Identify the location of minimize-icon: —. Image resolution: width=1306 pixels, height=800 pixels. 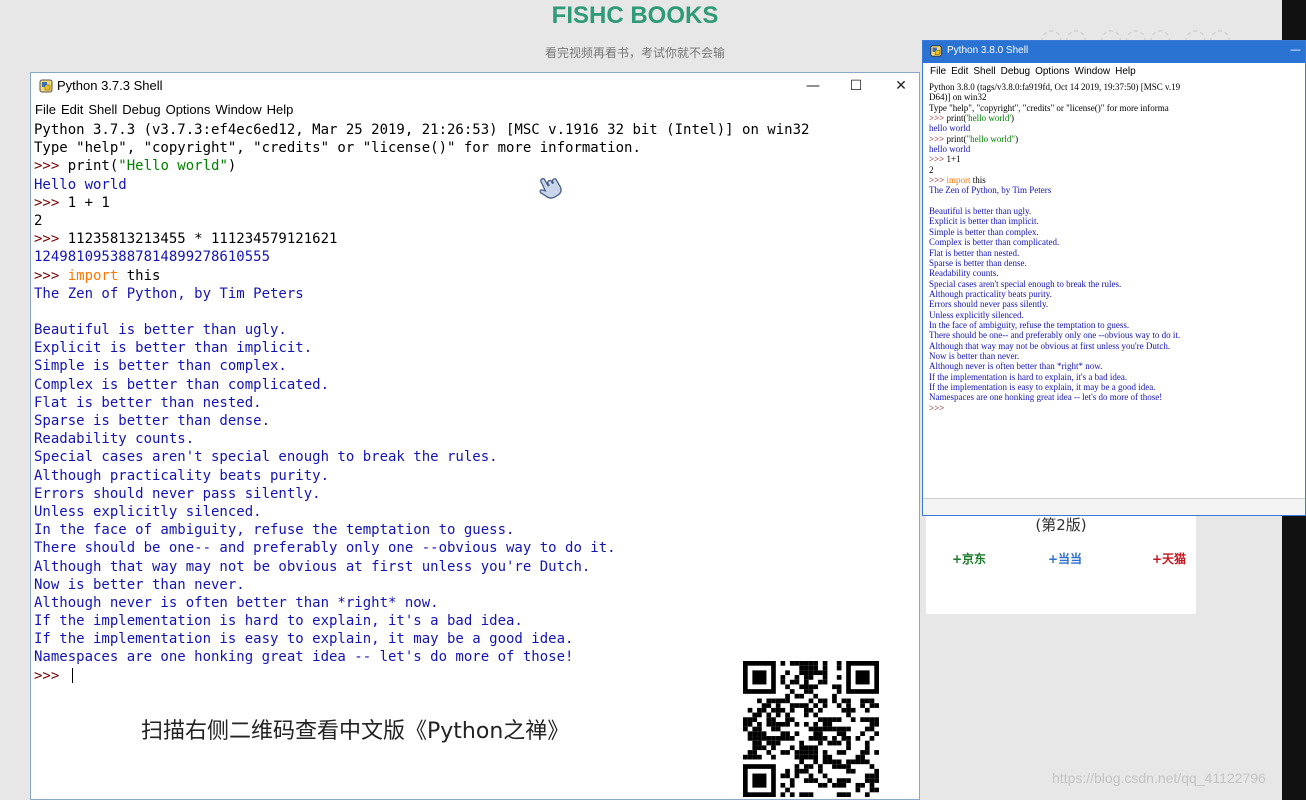
(813, 86).